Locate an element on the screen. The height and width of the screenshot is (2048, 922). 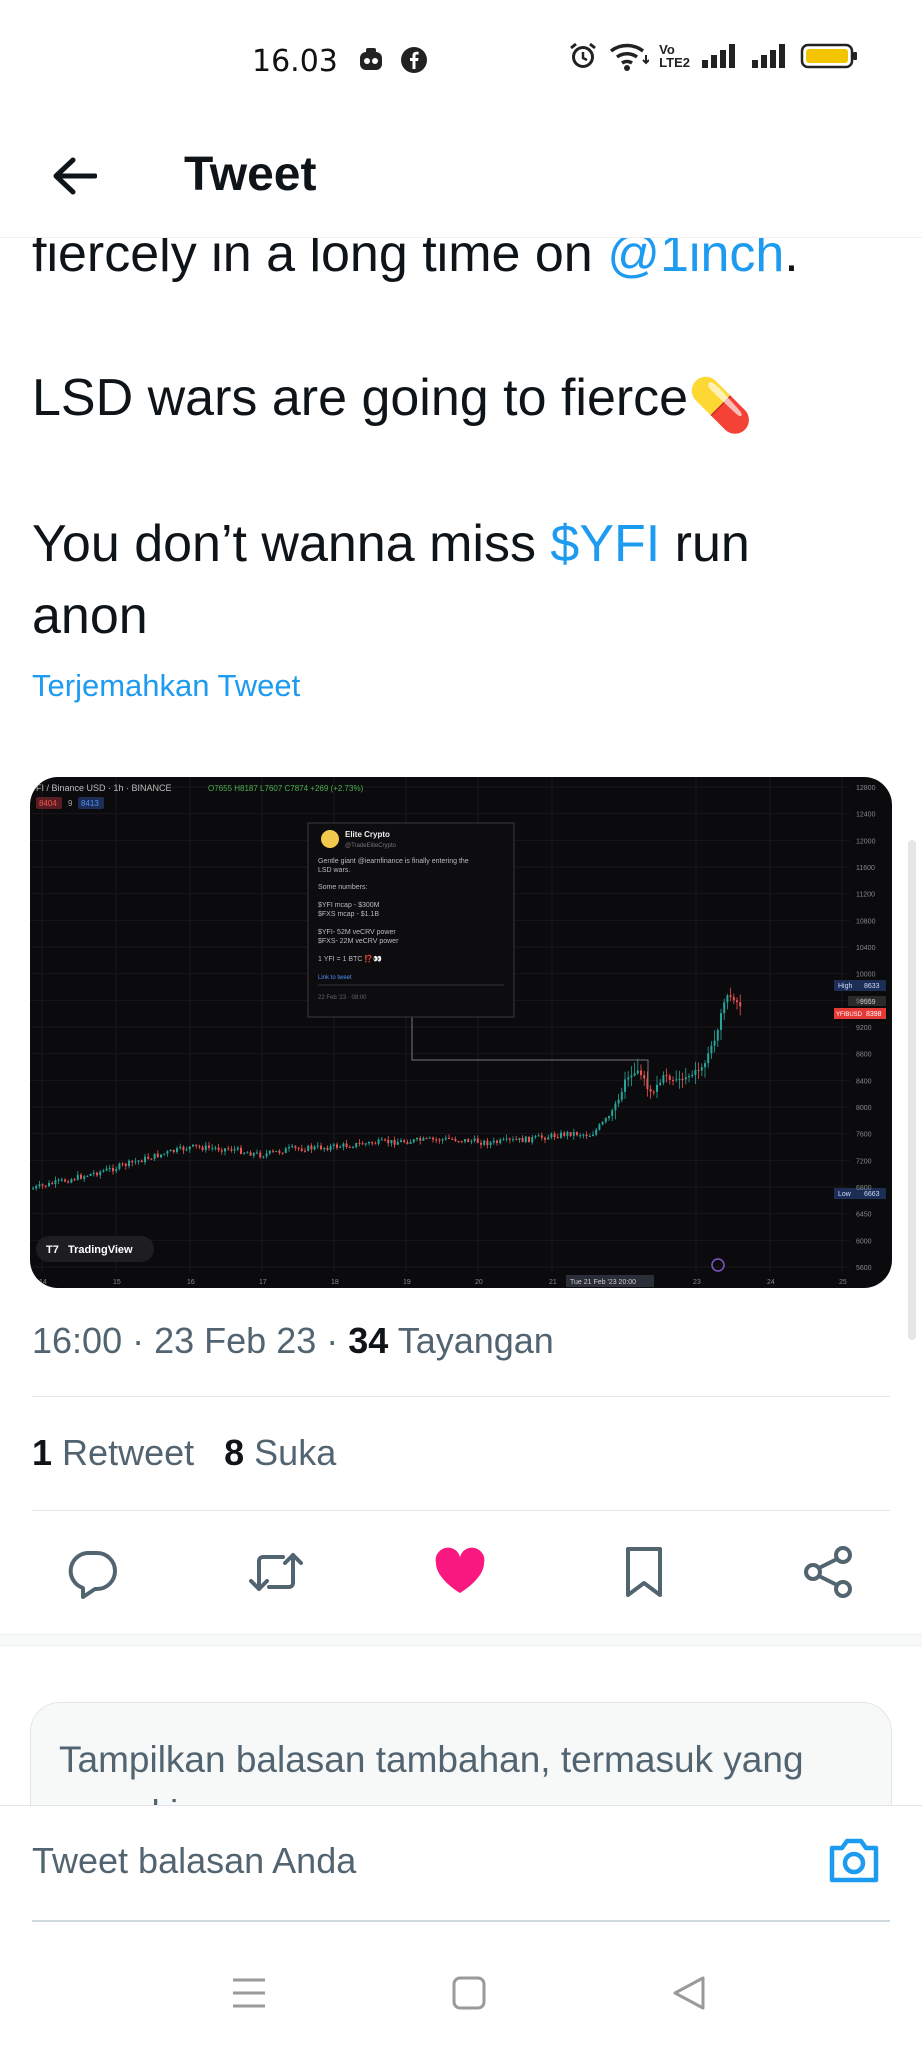
reply-input: Tweet balasan Anda is located at coordinates (194, 1861).